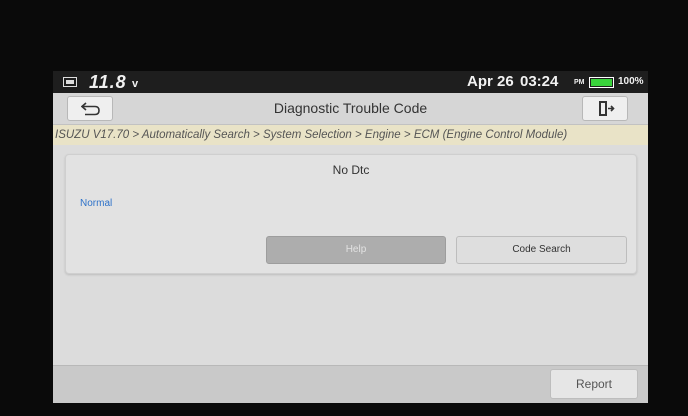 Image resolution: width=688 pixels, height=416 pixels. I want to click on system-status-label: Normal, so click(96, 203).